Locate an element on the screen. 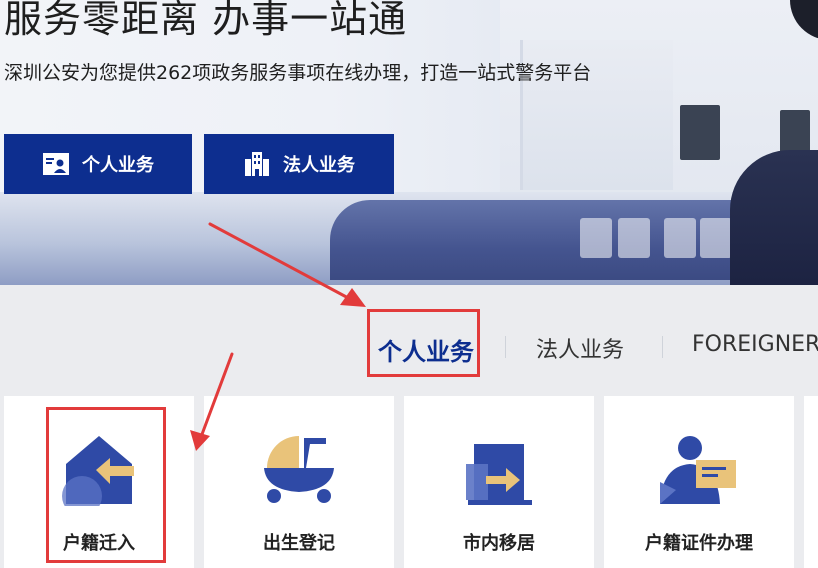 This screenshot has width=818, height=568. service-card-label: 市内移居 is located at coordinates (499, 543).